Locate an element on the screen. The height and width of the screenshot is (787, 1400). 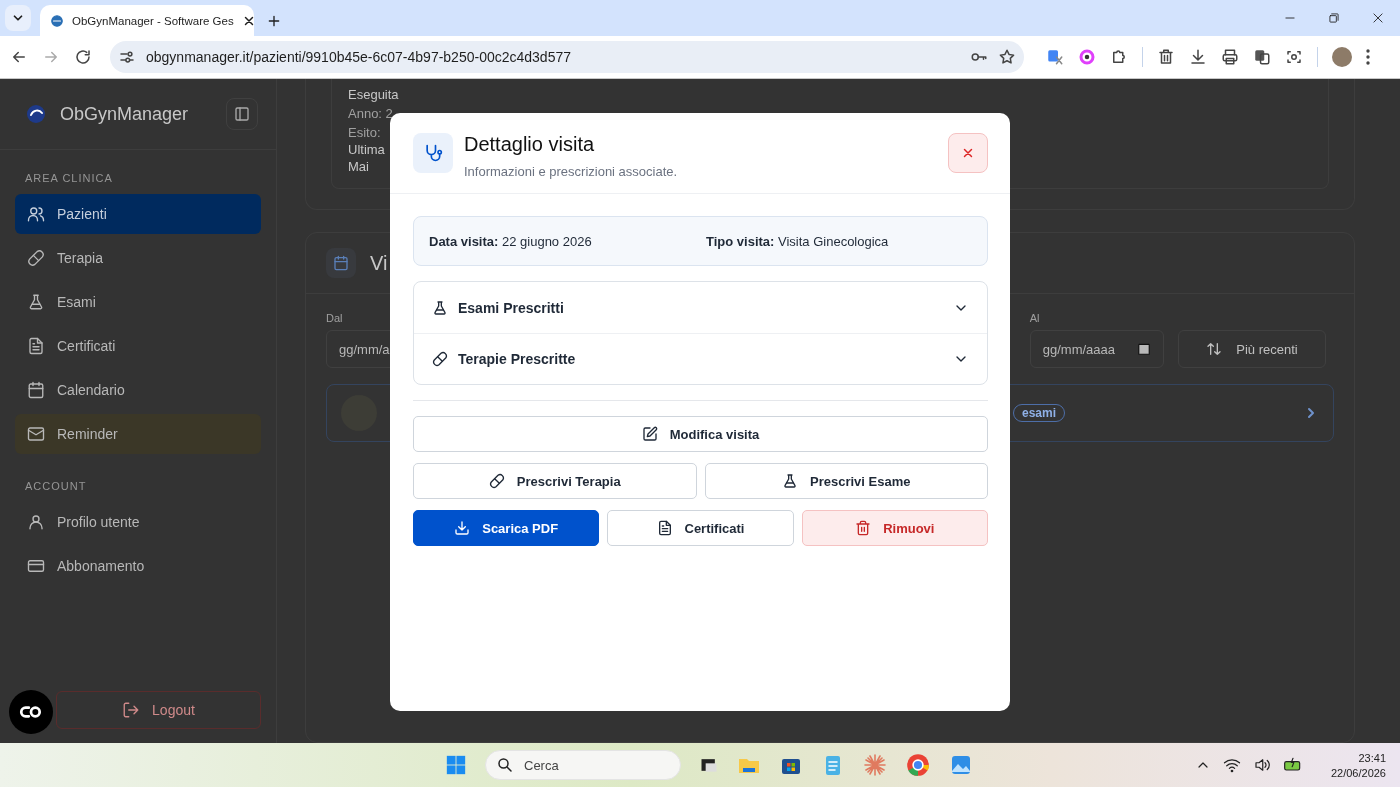
field-label: Al is located at coordinates (1035, 318).